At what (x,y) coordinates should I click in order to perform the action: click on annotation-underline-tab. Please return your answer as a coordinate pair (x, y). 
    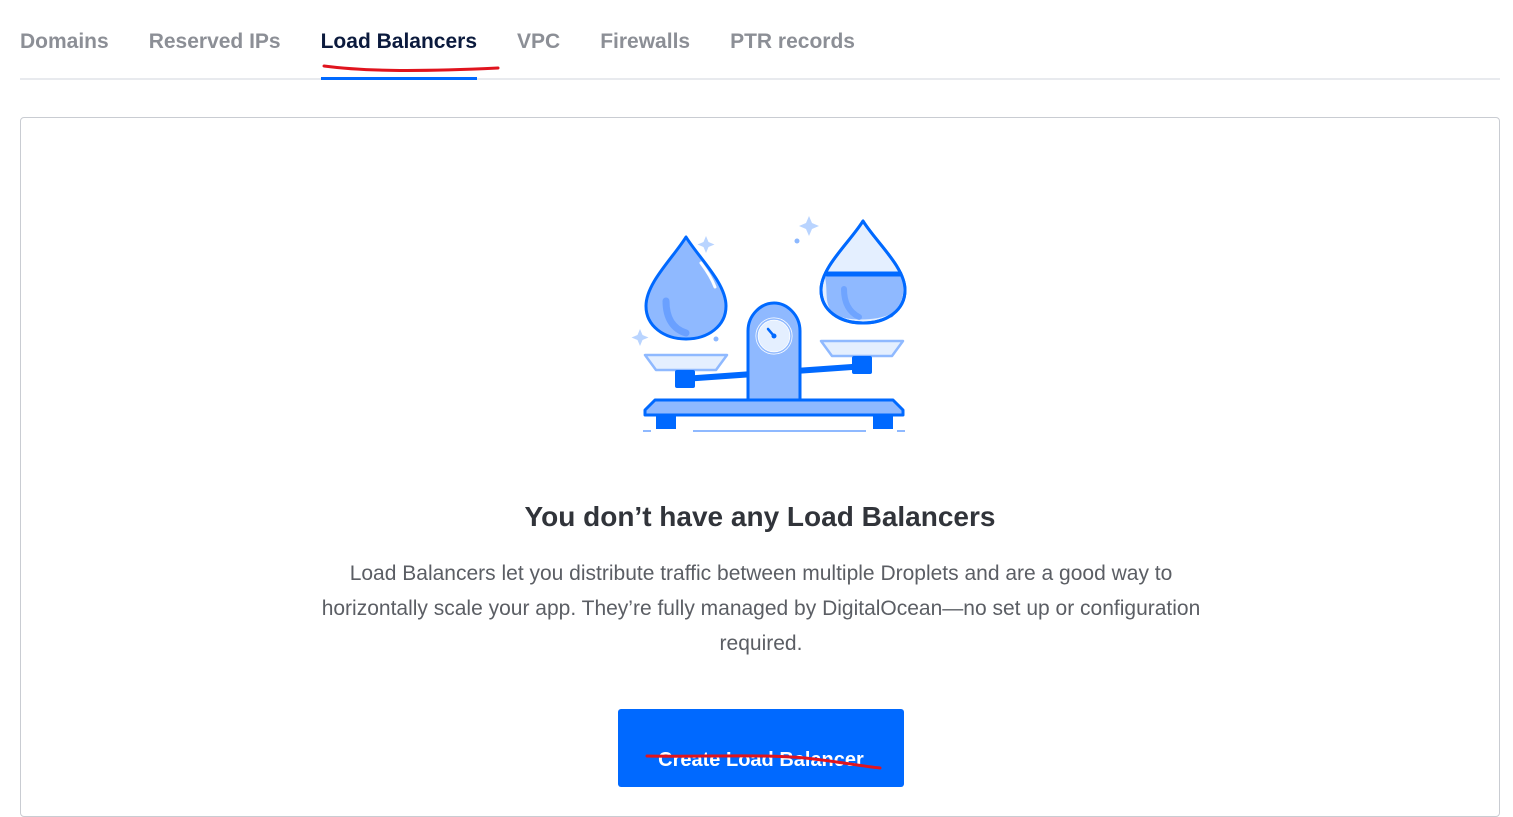
    Looking at the image, I should click on (411, 68).